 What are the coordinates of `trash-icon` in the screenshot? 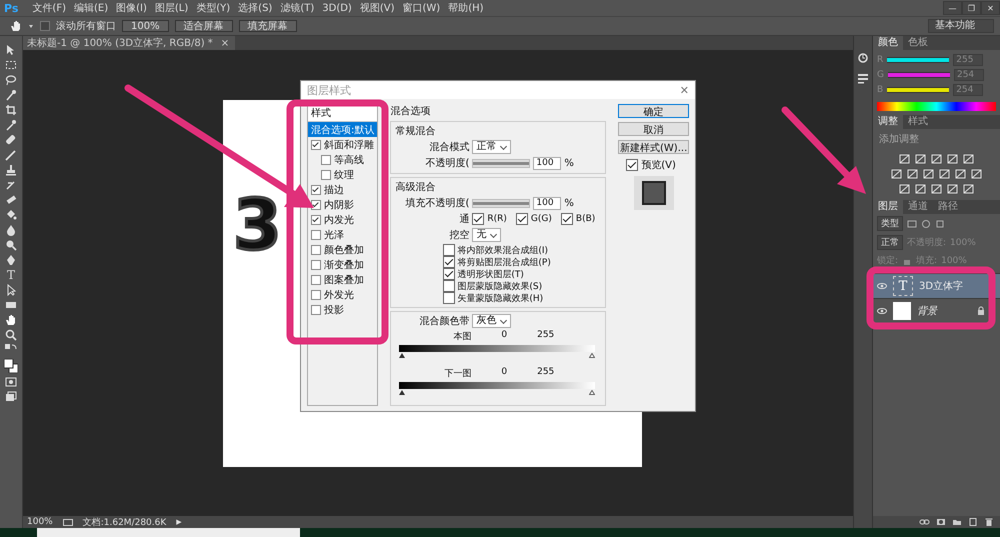 It's located at (989, 522).